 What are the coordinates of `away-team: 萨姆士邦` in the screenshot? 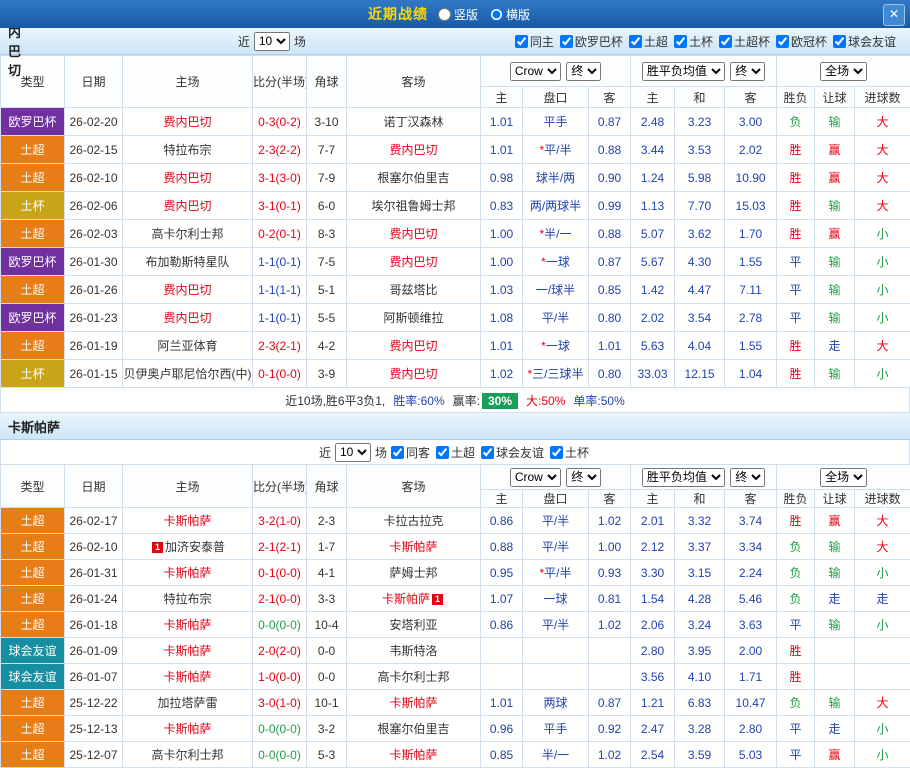 It's located at (414, 573).